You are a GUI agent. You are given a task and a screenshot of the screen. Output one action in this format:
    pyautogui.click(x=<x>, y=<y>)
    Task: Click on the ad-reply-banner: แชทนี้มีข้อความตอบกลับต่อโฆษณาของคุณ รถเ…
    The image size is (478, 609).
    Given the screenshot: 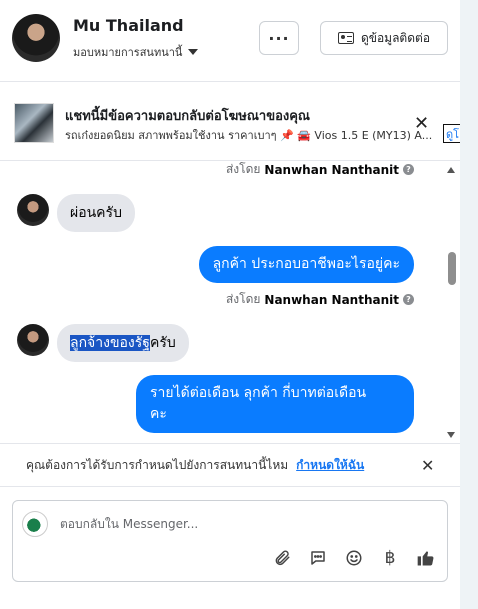 What is the action you would take?
    pyautogui.click(x=230, y=122)
    